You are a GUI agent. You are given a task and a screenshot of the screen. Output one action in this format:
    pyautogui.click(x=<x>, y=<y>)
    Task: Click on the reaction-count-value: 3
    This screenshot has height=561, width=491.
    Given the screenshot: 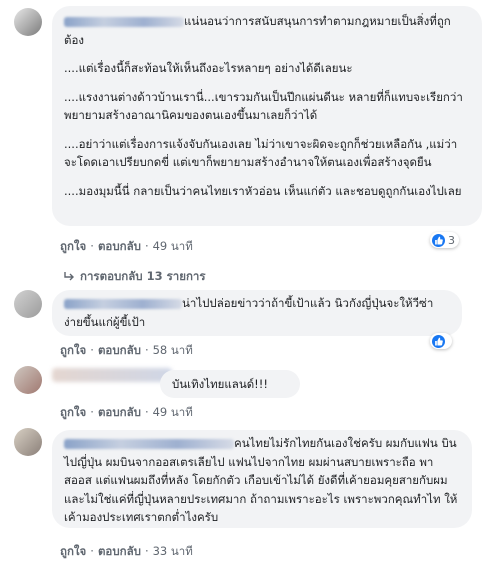 What is the action you would take?
    pyautogui.click(x=451, y=240)
    